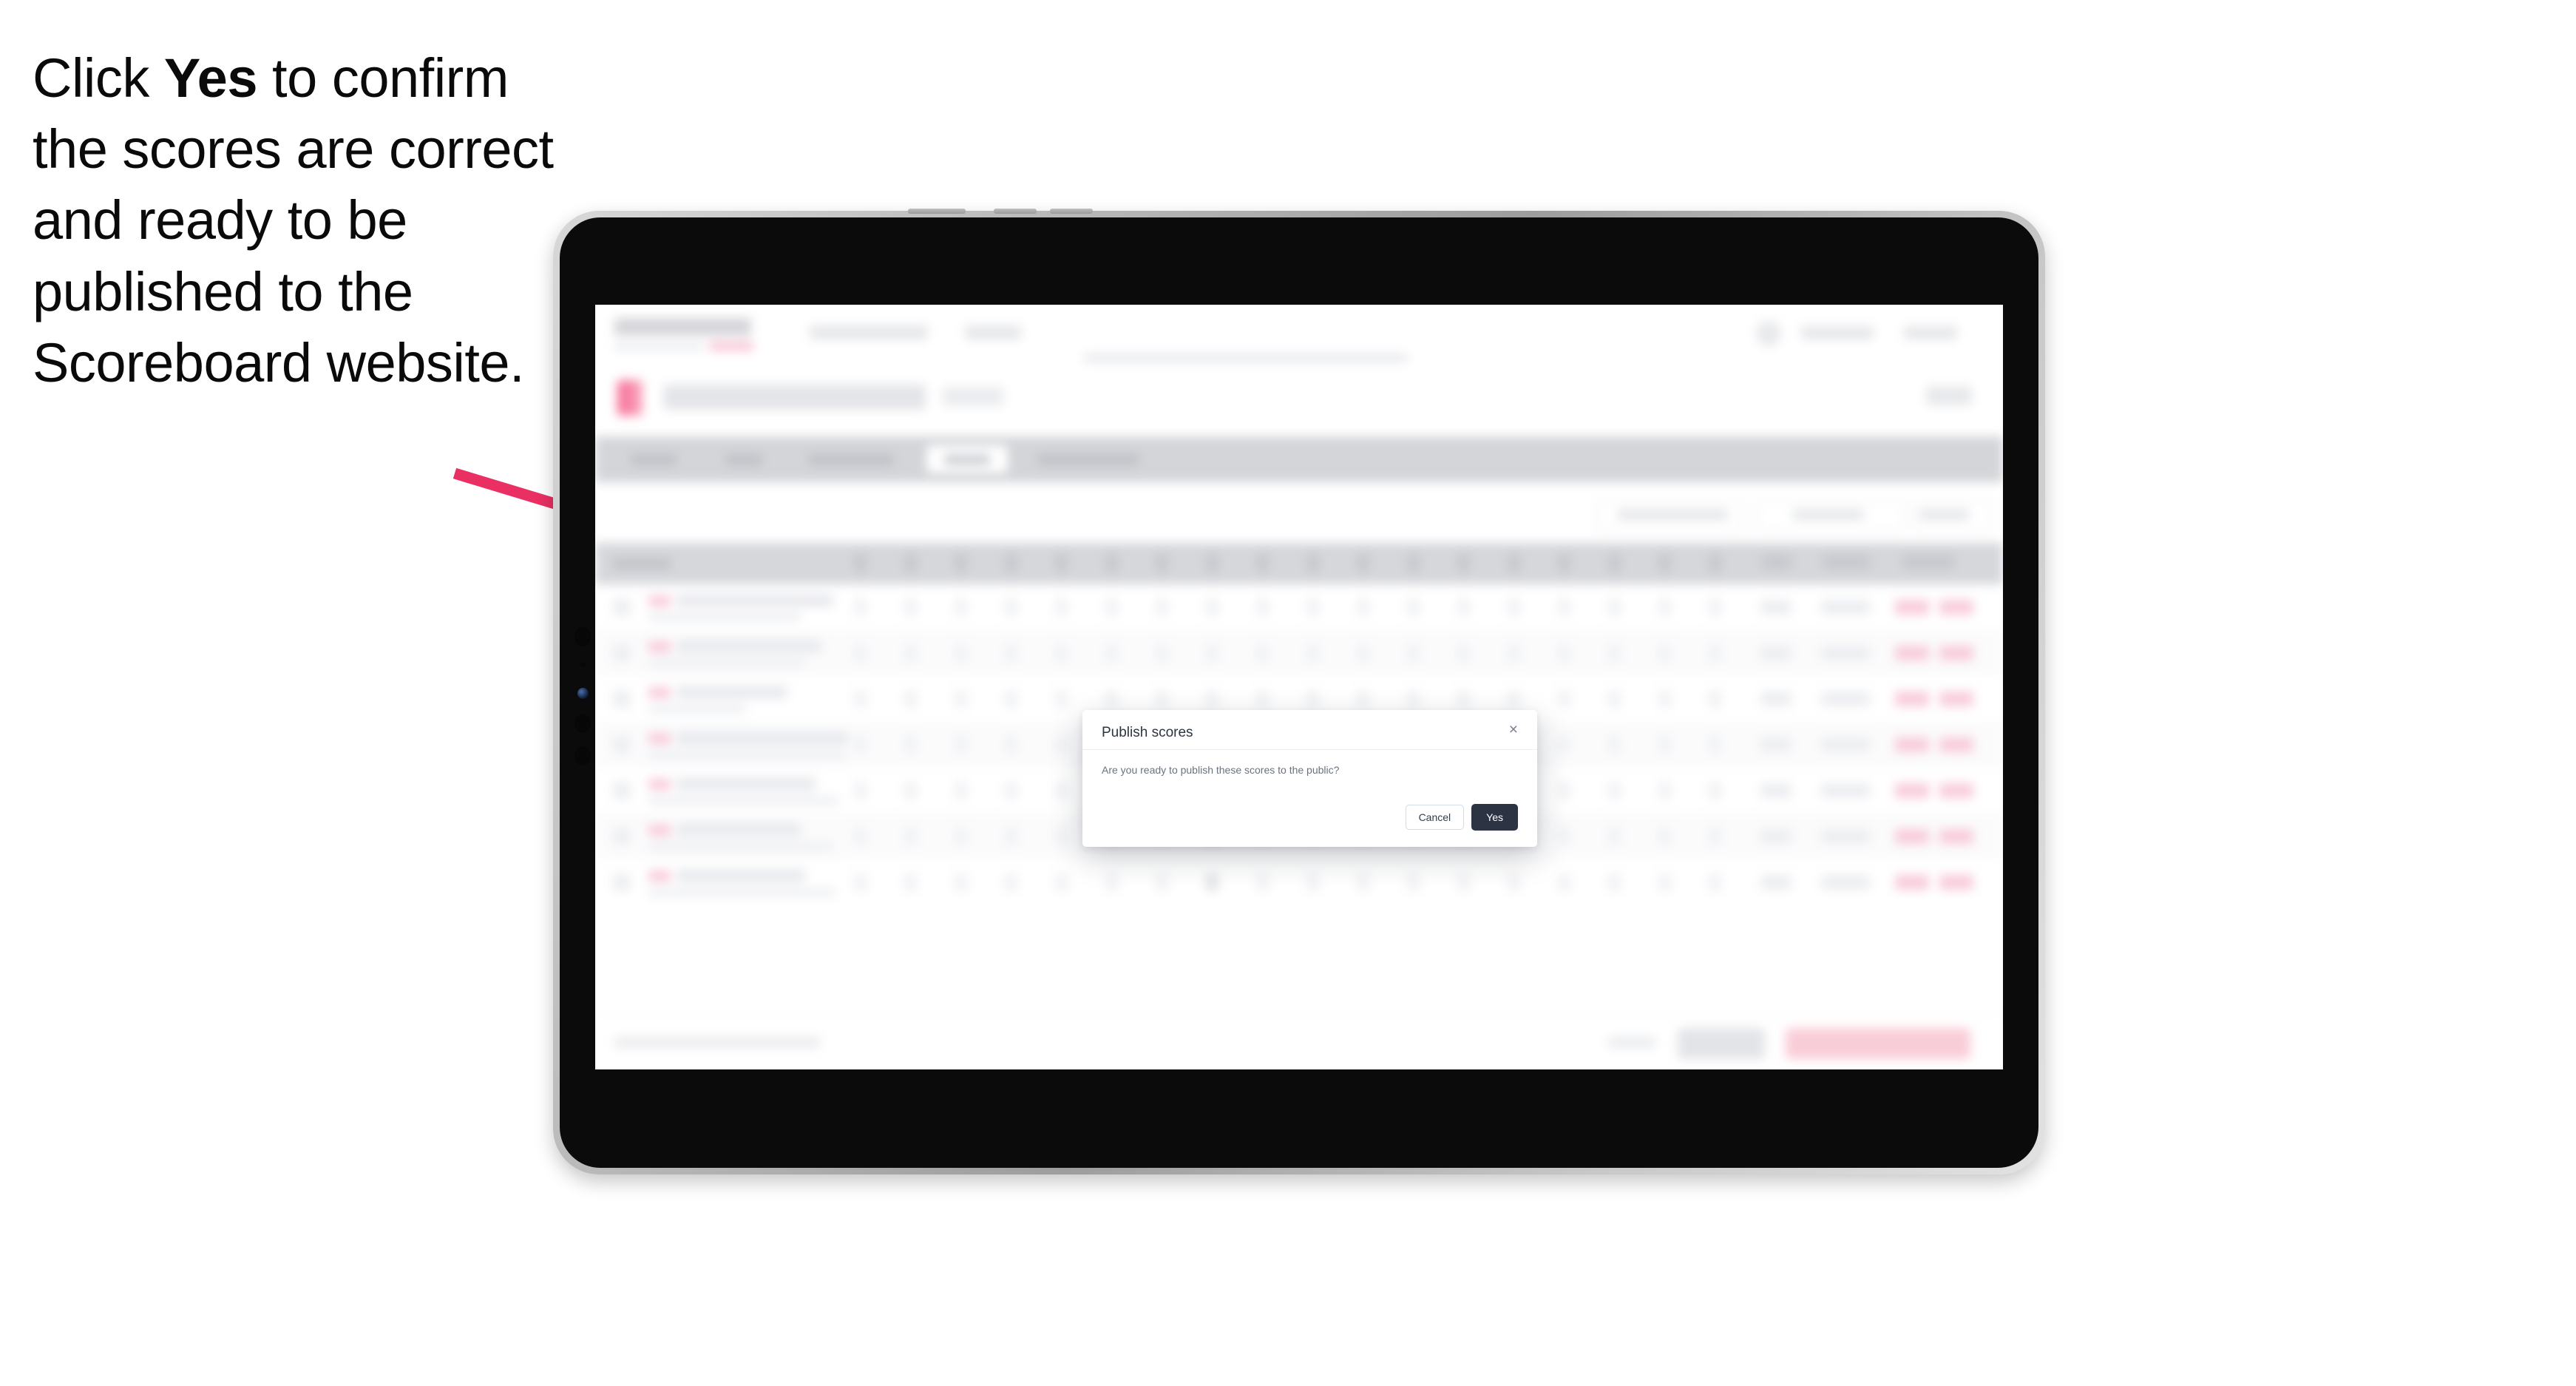 Image resolution: width=2576 pixels, height=1386 pixels. I want to click on filter-dropdown-division-label, so click(1672, 515).